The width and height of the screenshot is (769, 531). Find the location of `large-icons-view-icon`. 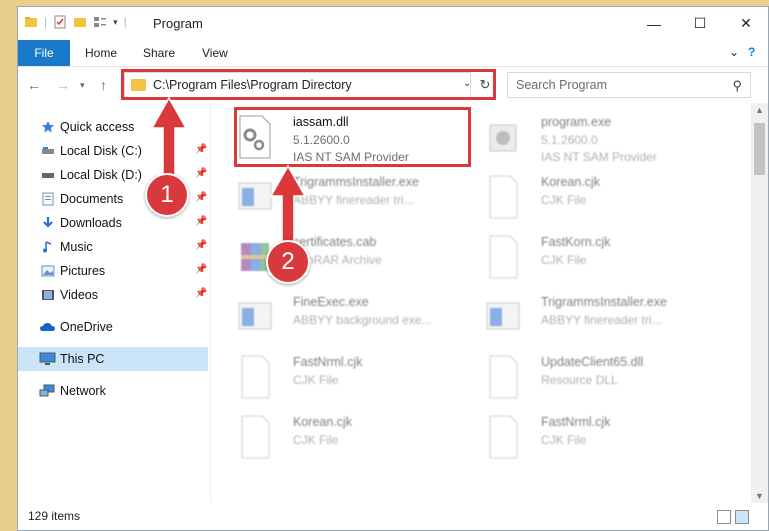

large-icons-view-icon is located at coordinates (742, 517).